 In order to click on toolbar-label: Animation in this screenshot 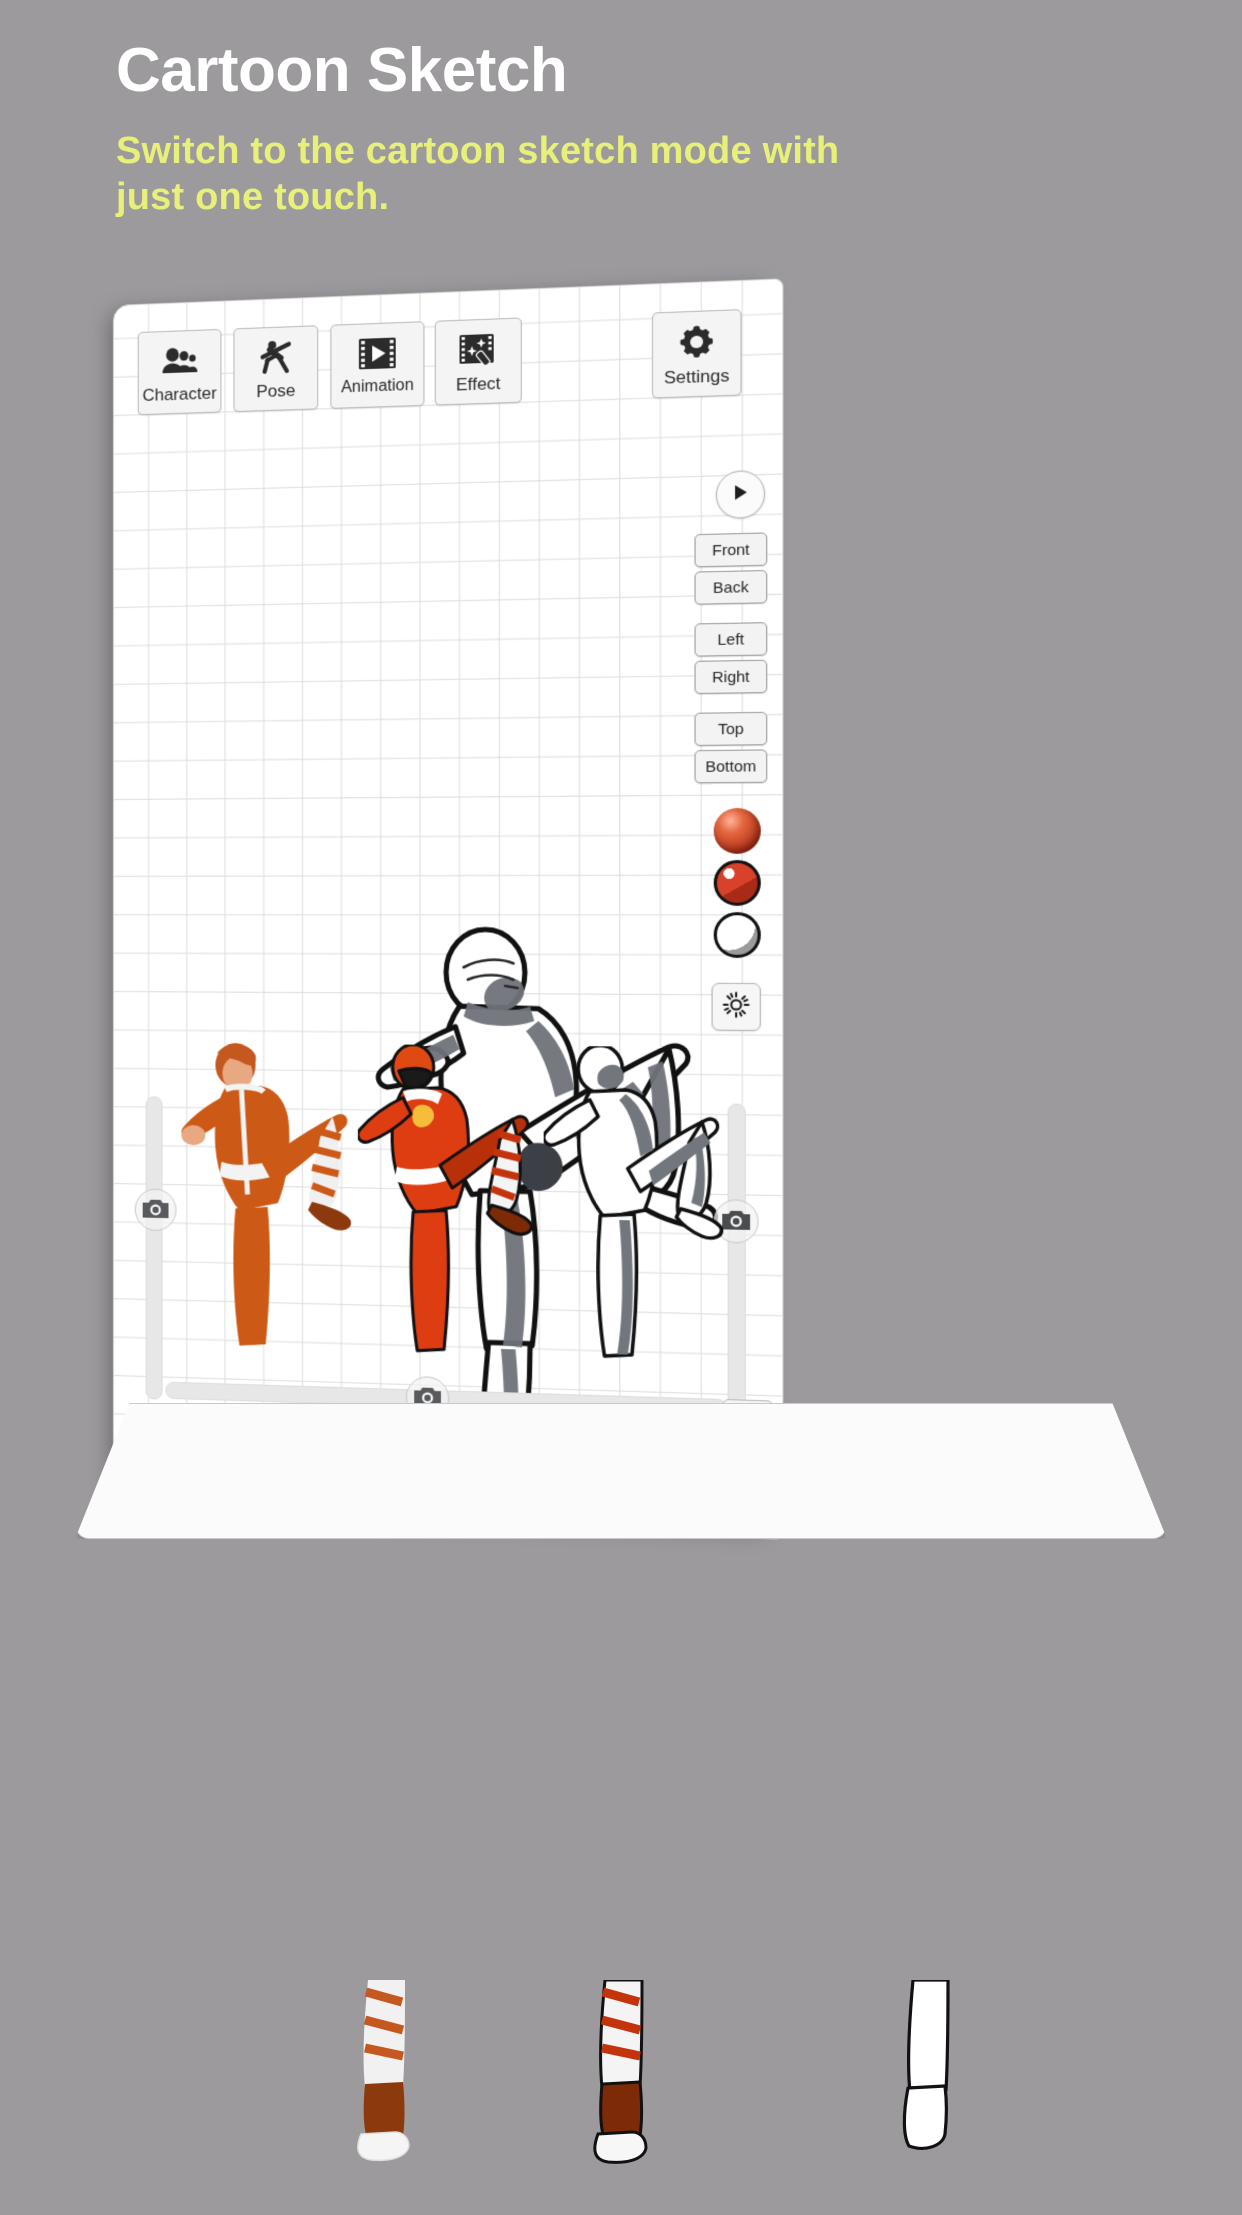, I will do `click(377, 387)`.